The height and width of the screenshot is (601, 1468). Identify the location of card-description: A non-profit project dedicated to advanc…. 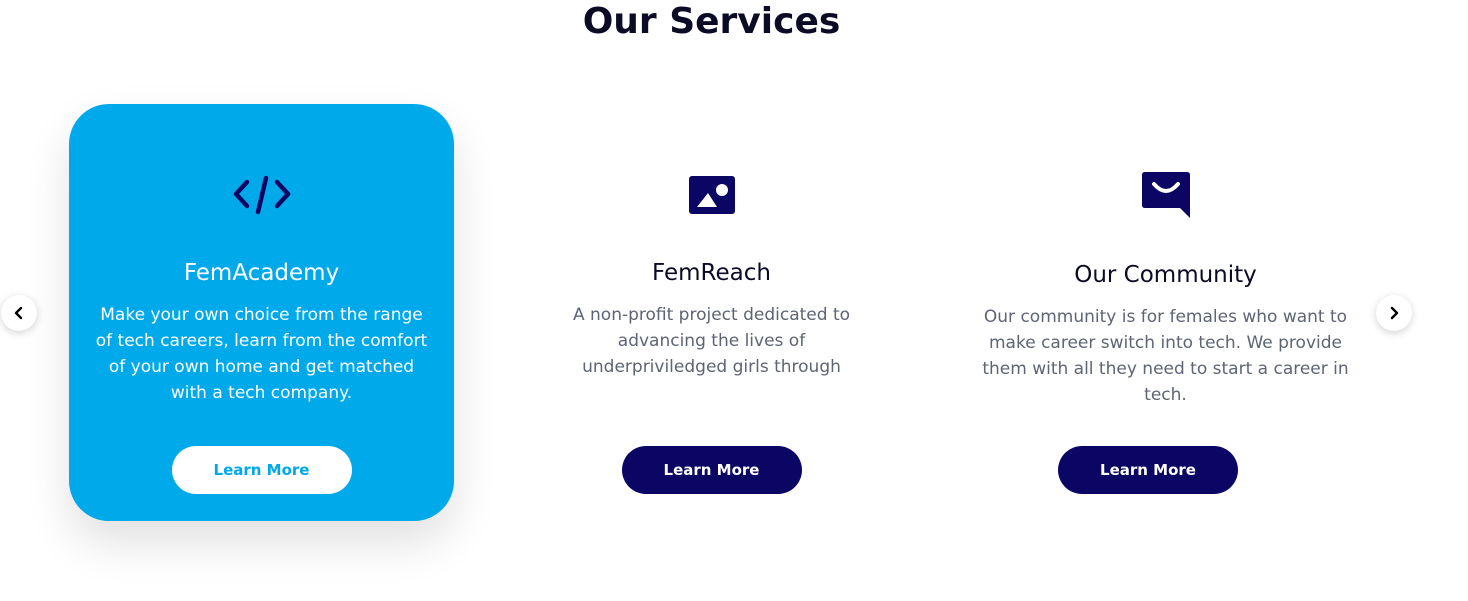
(711, 341).